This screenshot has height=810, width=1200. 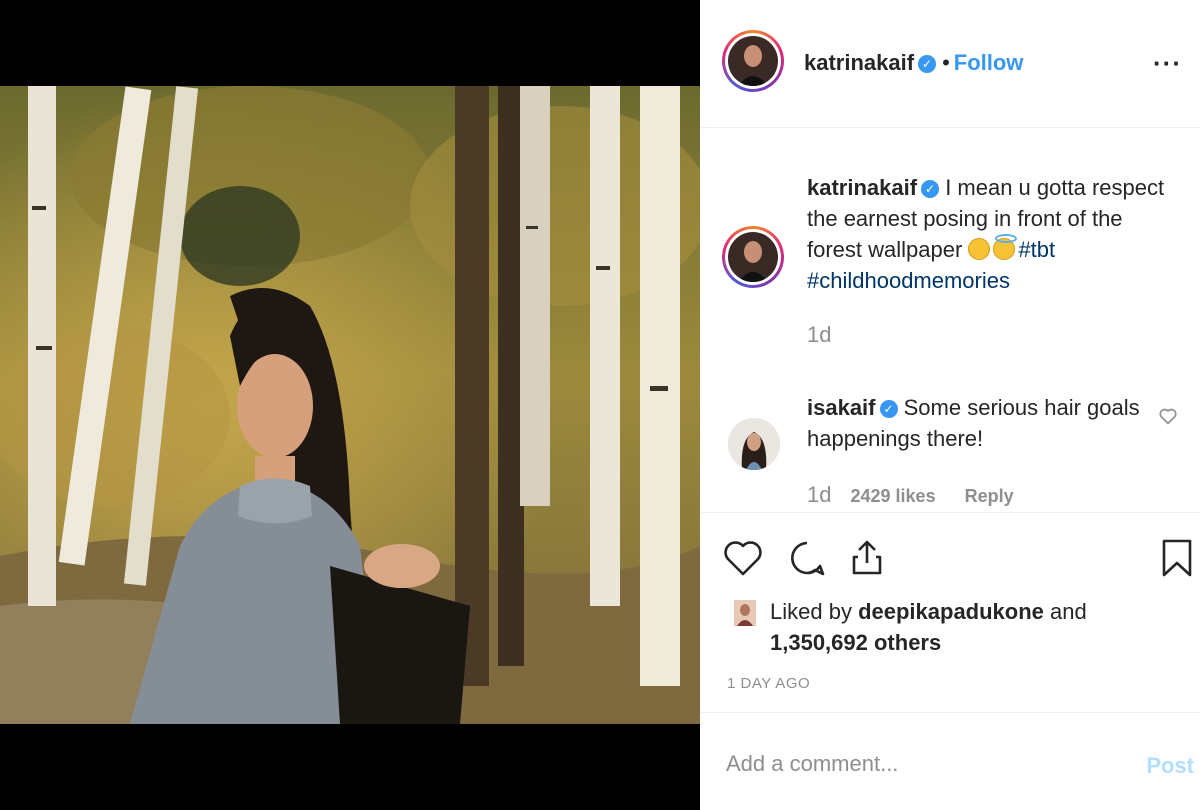 I want to click on author-avatar-image, so click(x=753, y=61).